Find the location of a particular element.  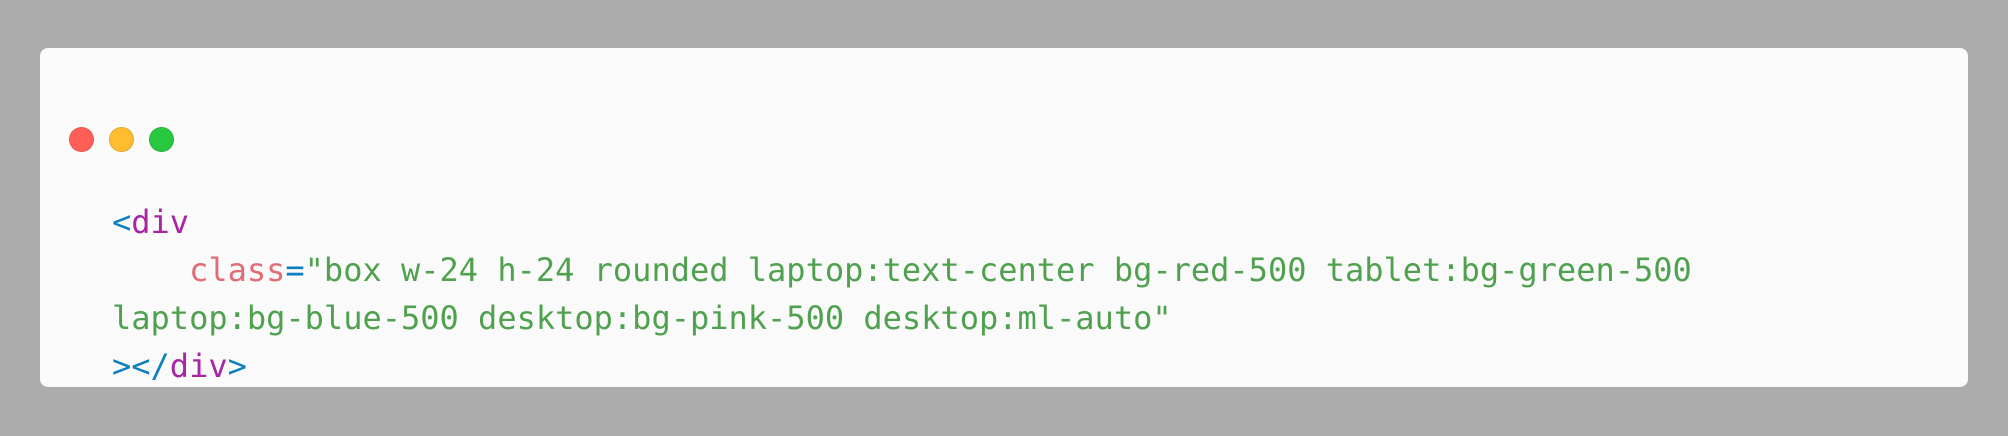

code-line-4: ></div> is located at coordinates (902, 366).